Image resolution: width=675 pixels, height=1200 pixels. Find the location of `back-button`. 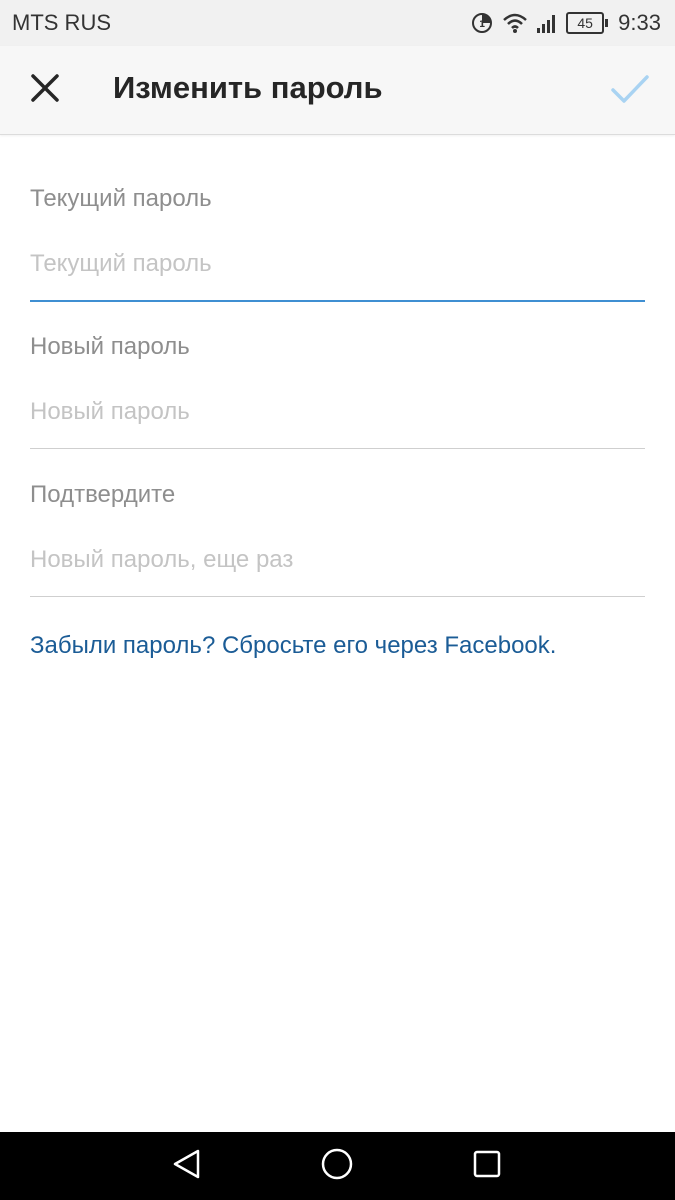

back-button is located at coordinates (187, 1166).